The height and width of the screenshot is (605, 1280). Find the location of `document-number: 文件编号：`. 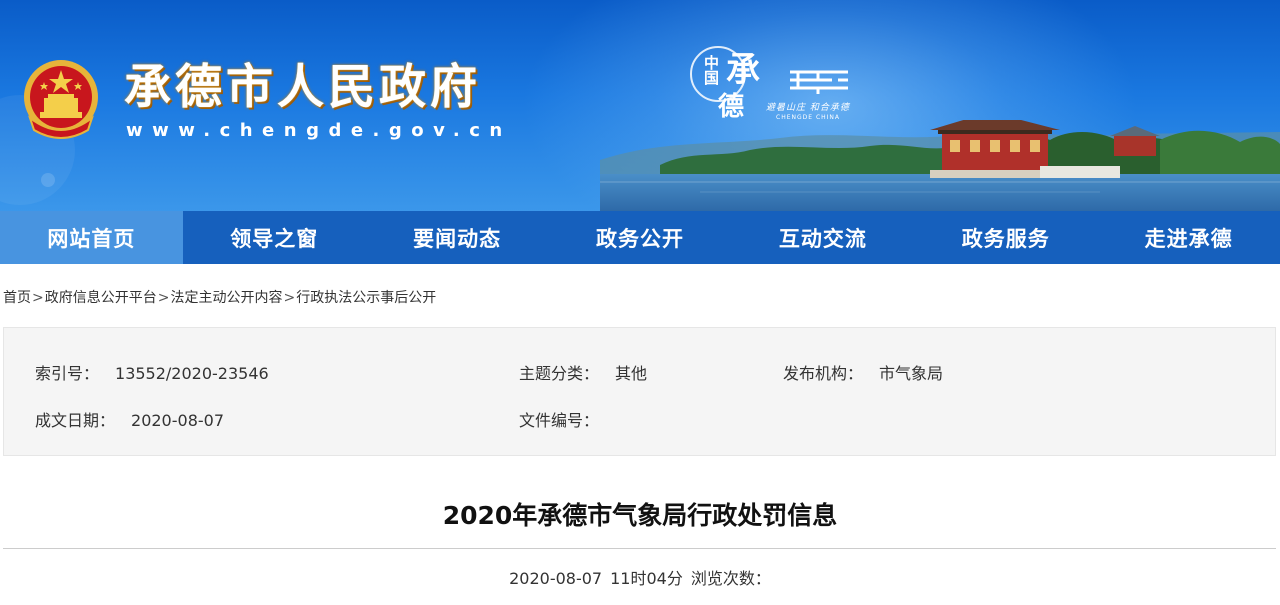

document-number: 文件编号： is located at coordinates (567, 419).